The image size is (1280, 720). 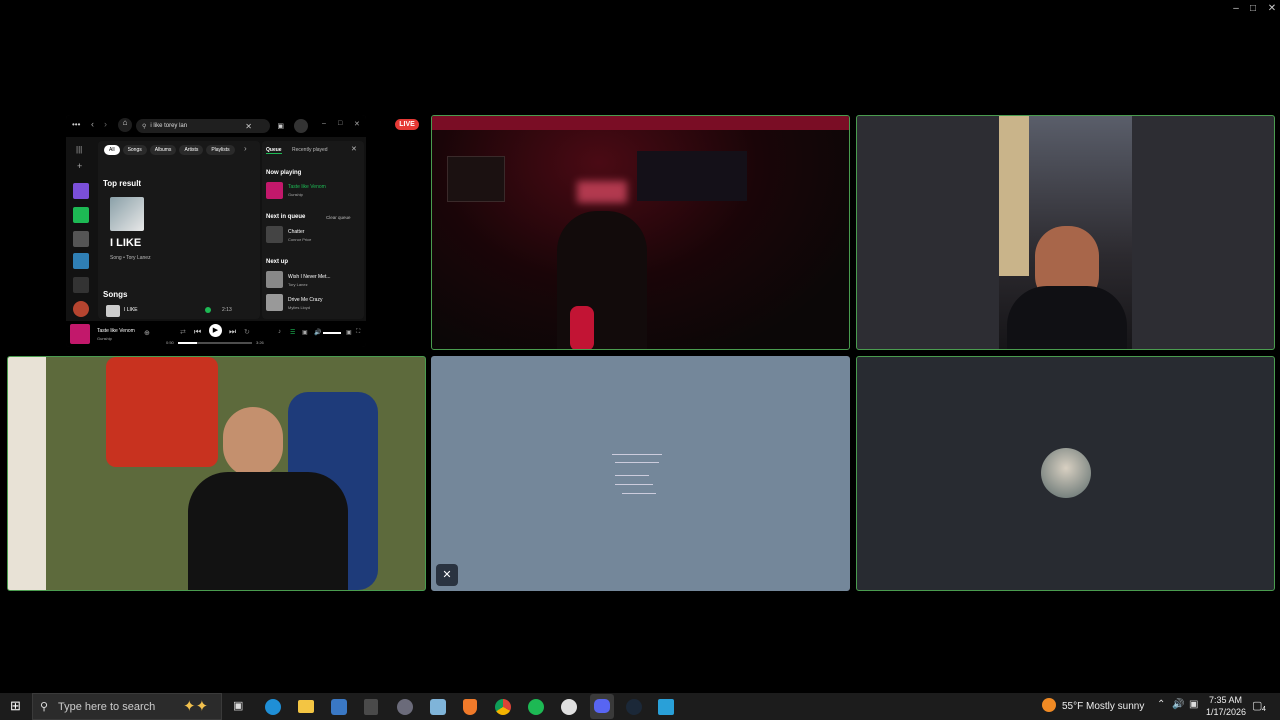 I want to click on clear-search-icon: ✕, so click(x=248, y=126).